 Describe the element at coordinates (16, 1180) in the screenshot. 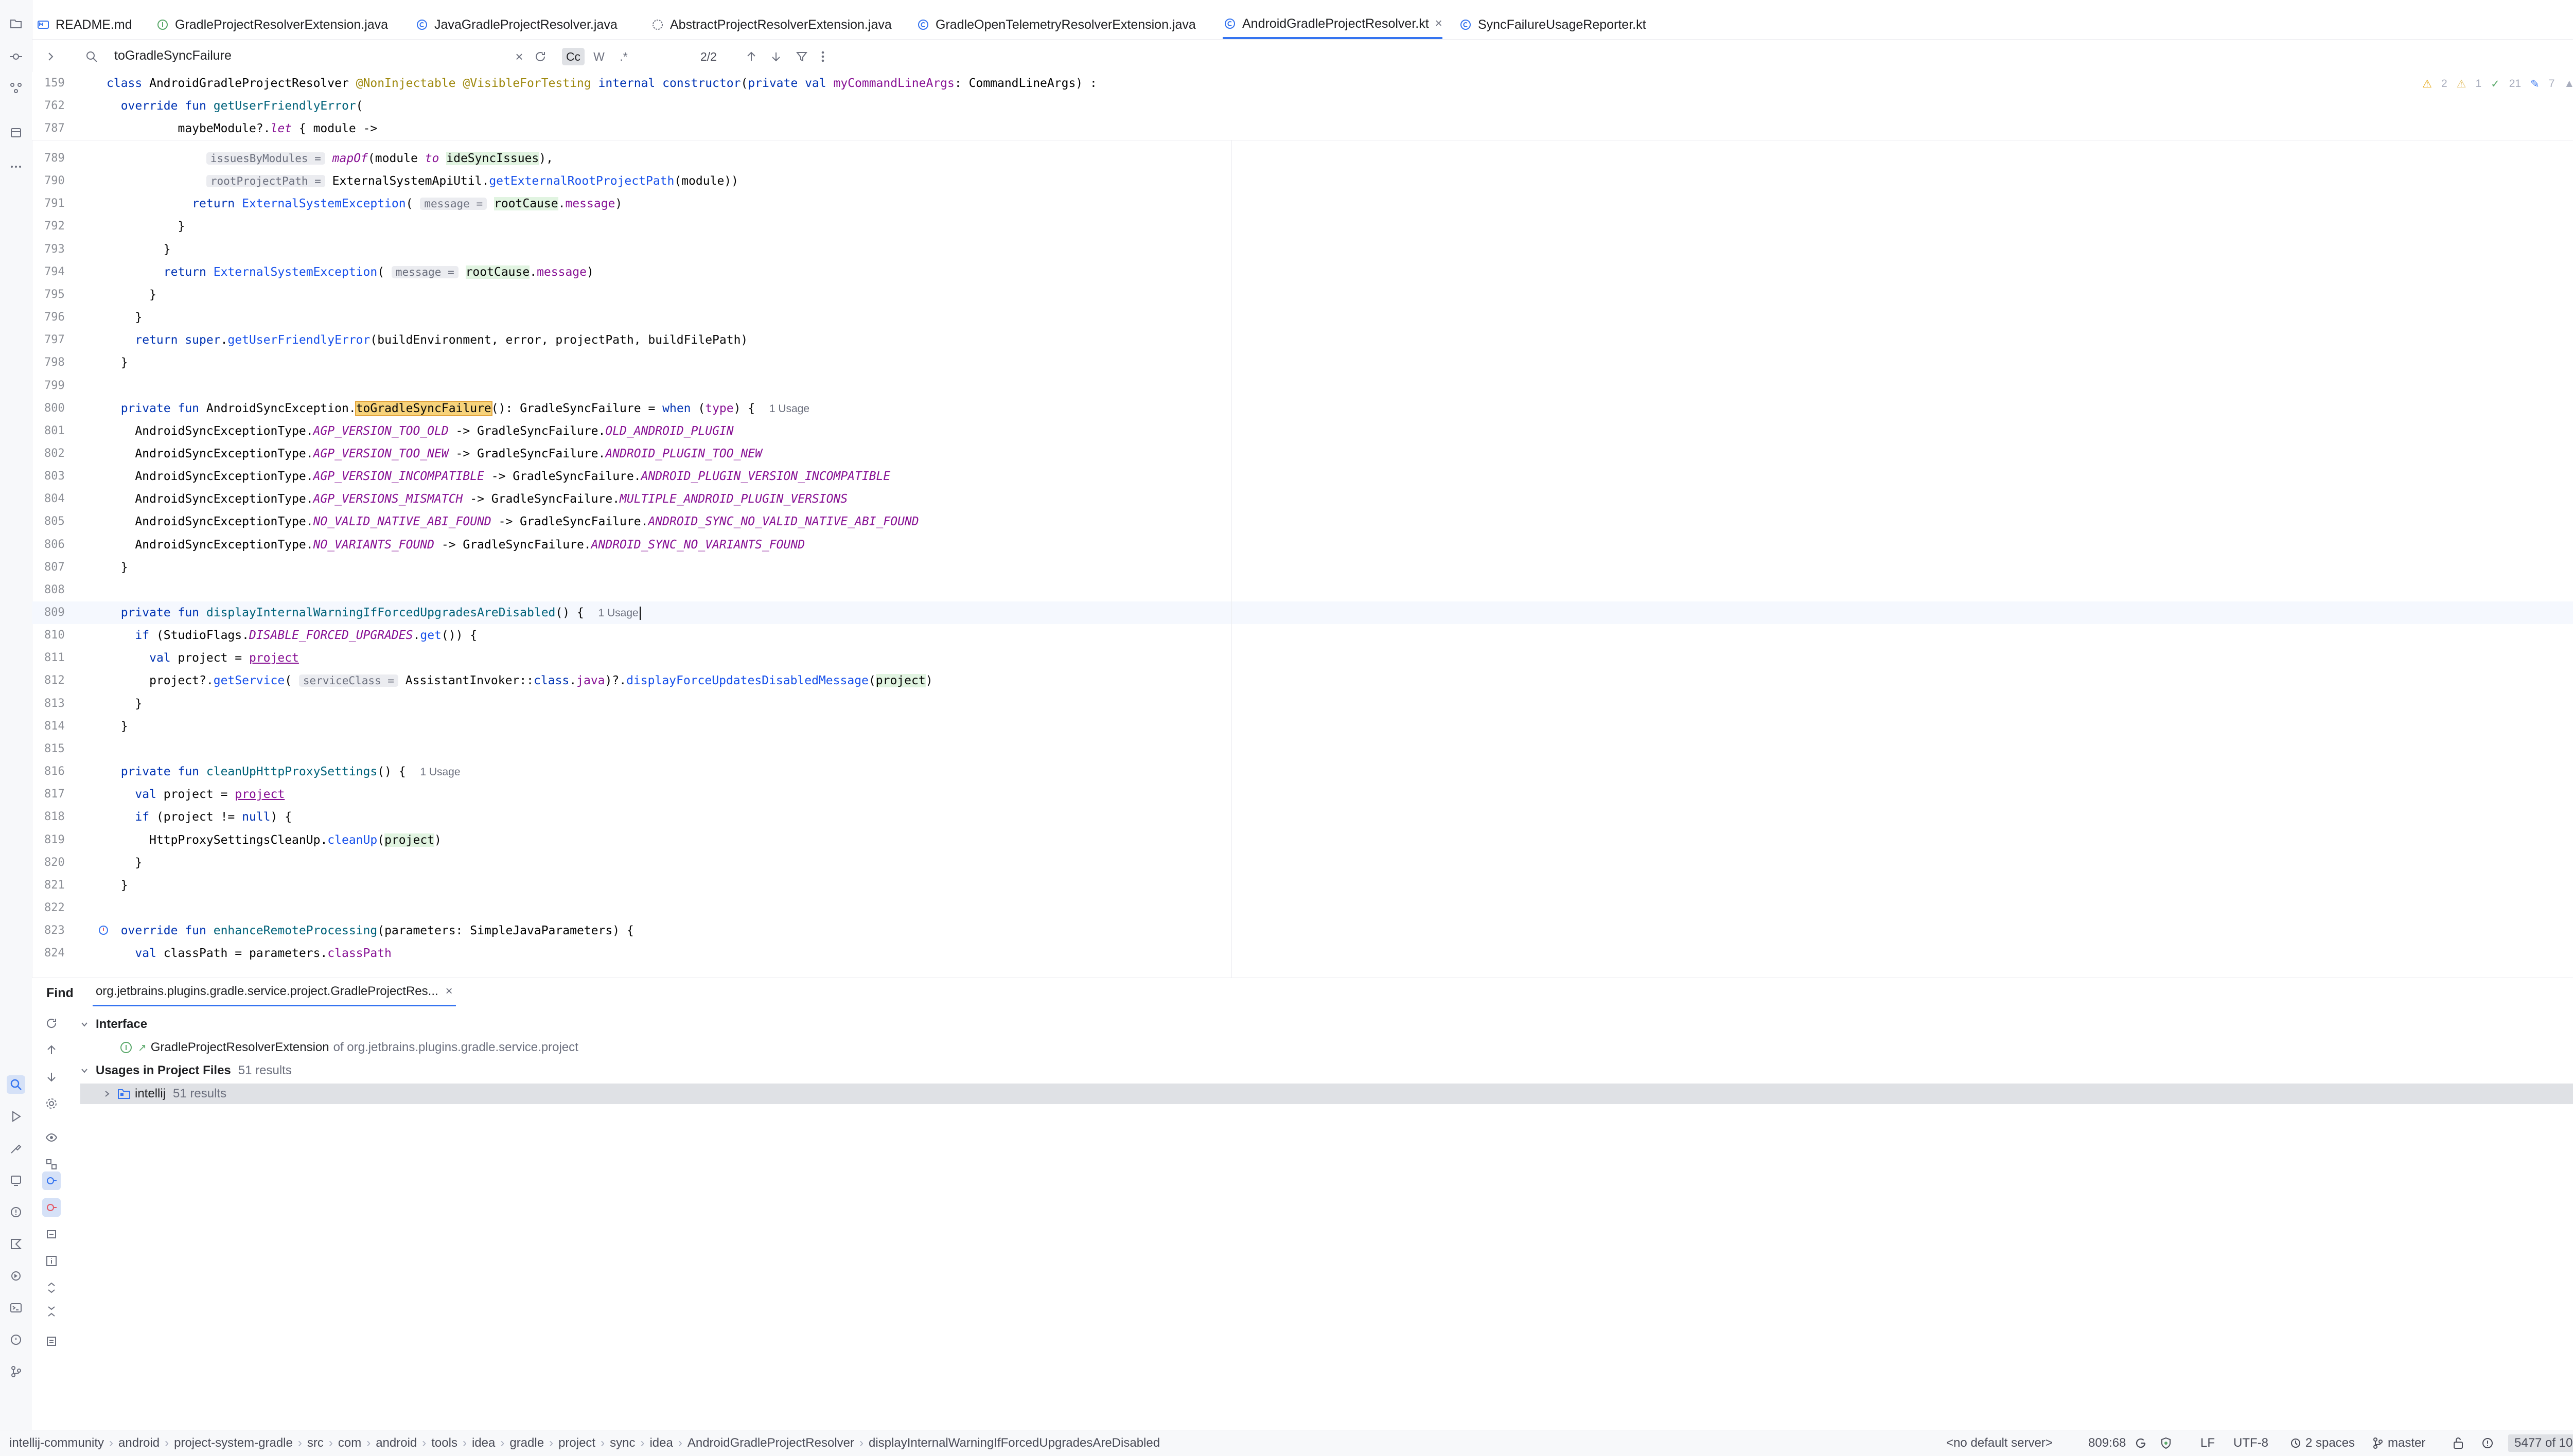

I see `app-inspection-icon` at that location.